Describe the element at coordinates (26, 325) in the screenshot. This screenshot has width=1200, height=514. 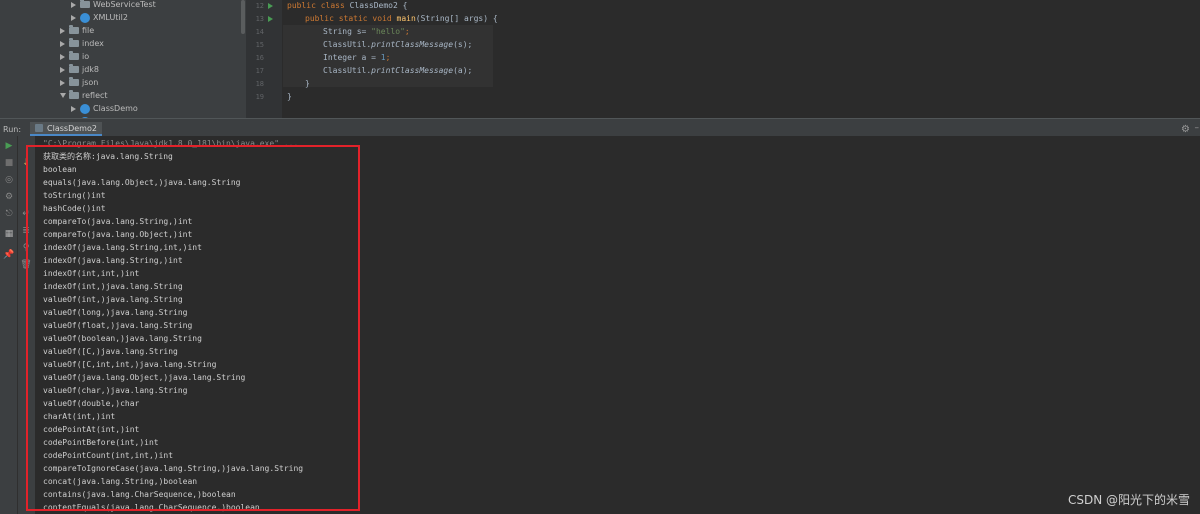
I see `run-toolbar-secondary: ⇣ ↵ ≣ ⚲ 🗑` at that location.